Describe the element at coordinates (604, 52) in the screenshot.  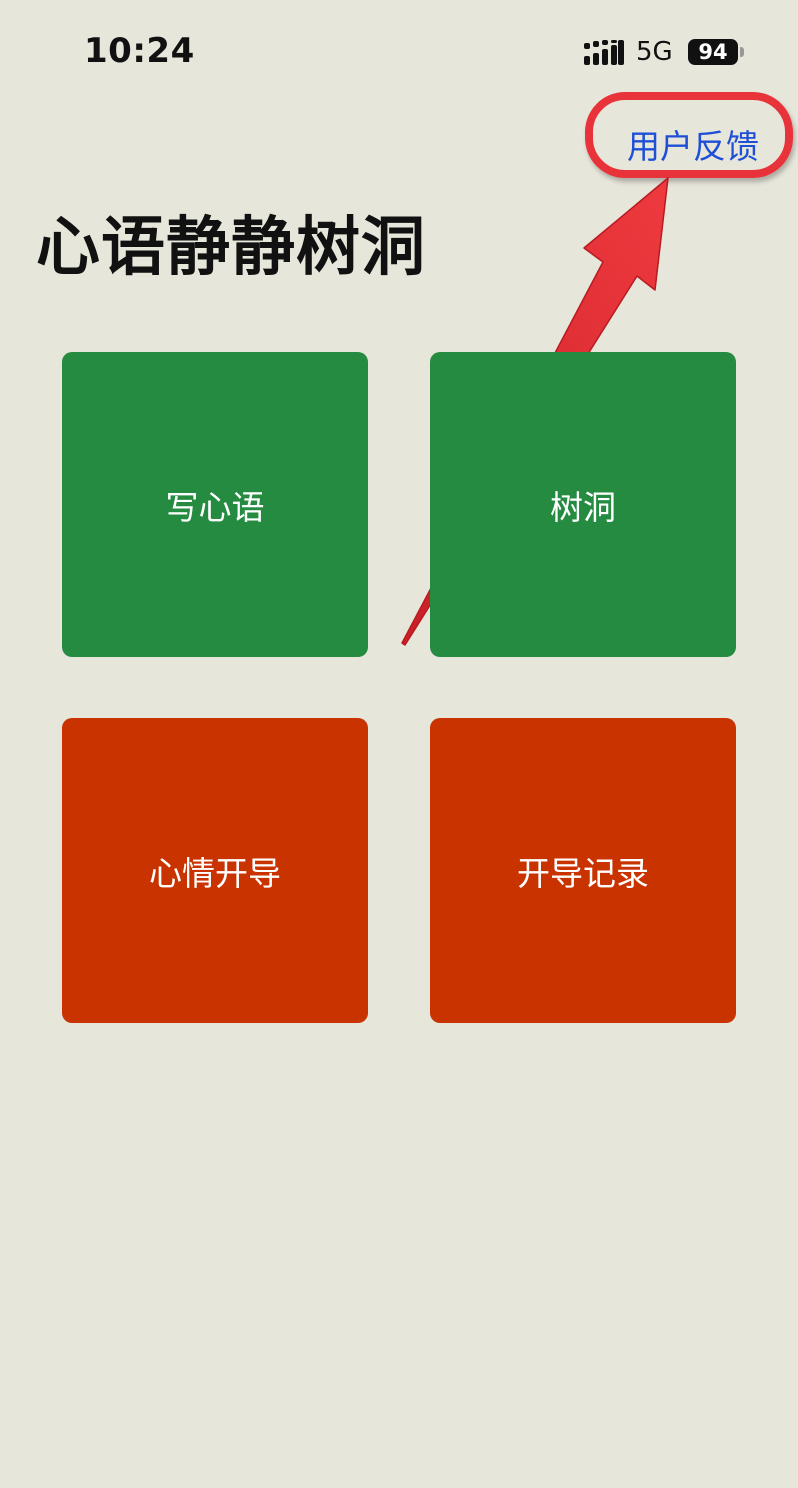
I see `signal-icon` at that location.